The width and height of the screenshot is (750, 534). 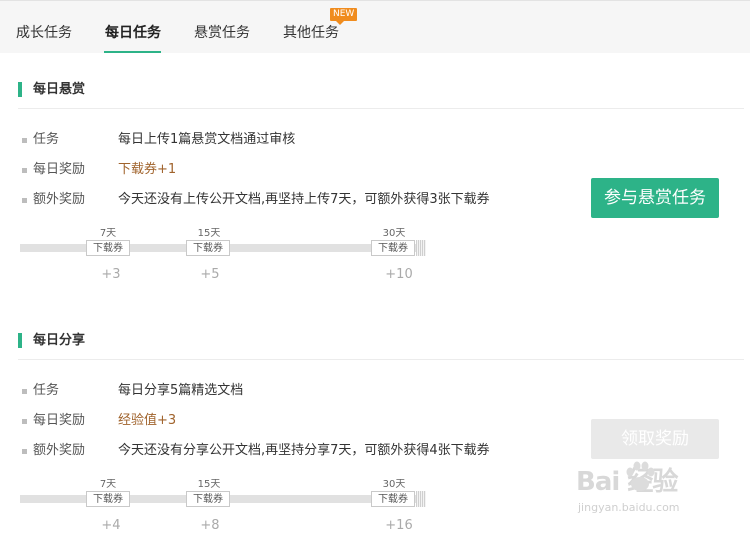 I want to click on daily-reward-value: 下载券+1, so click(x=147, y=169).